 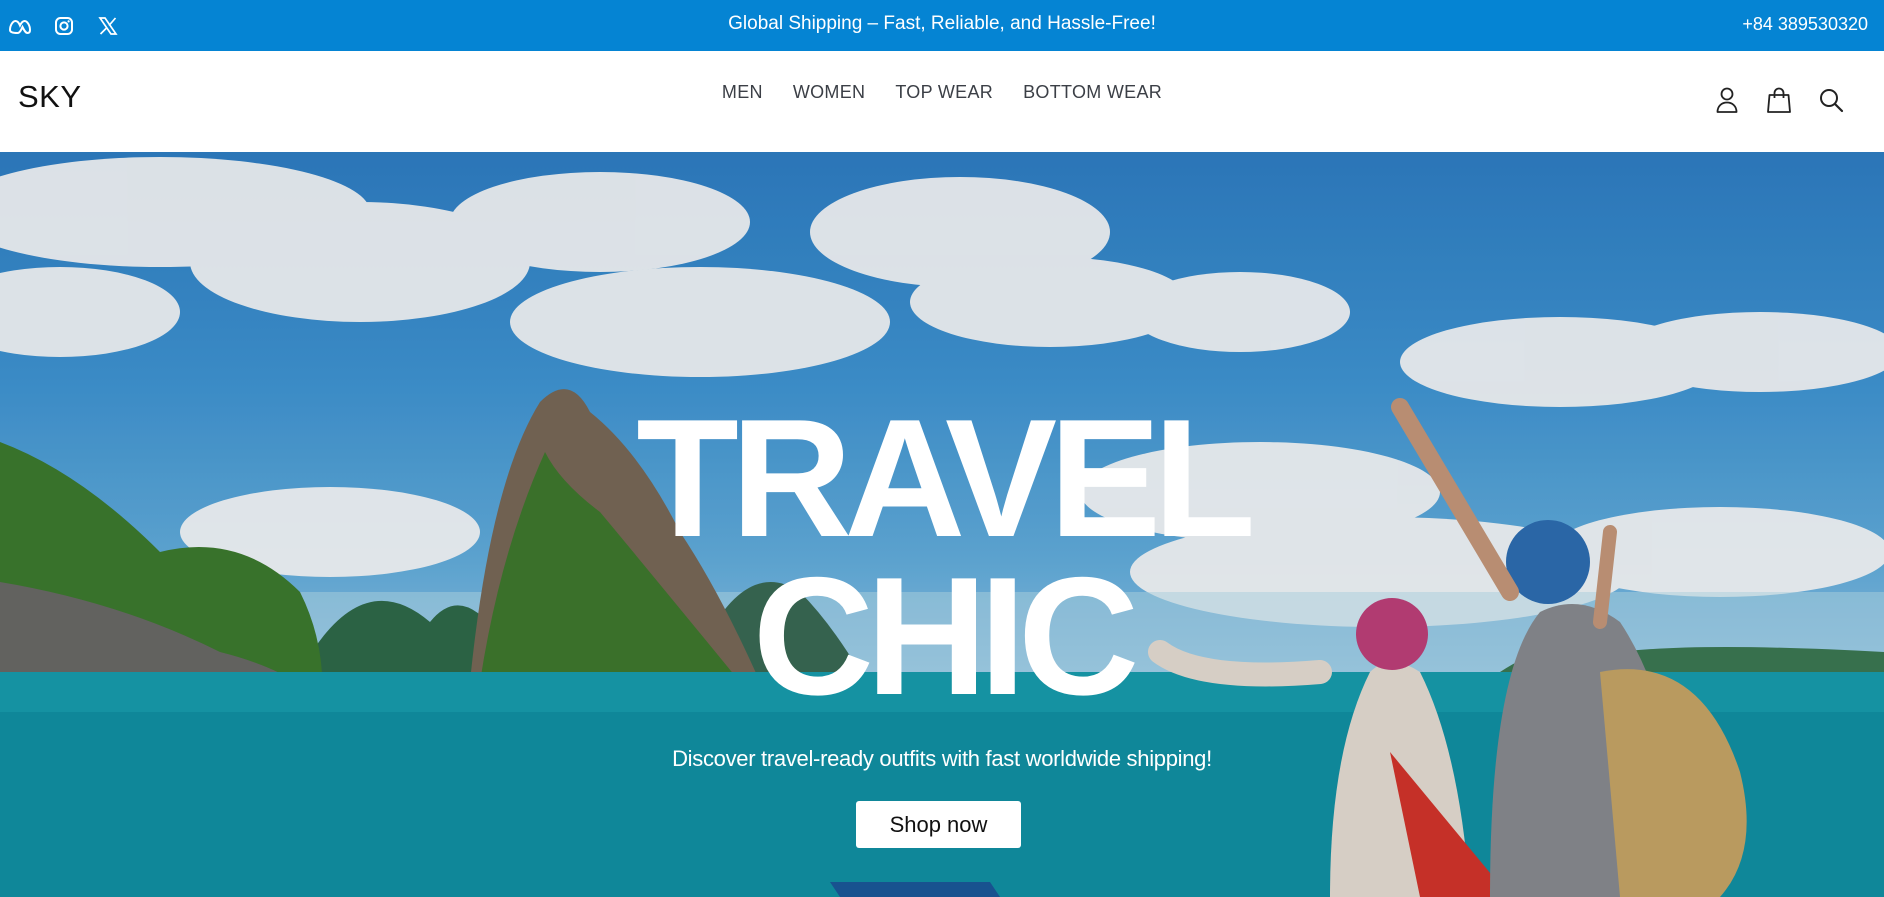 I want to click on meta-icon, so click(x=20, y=26).